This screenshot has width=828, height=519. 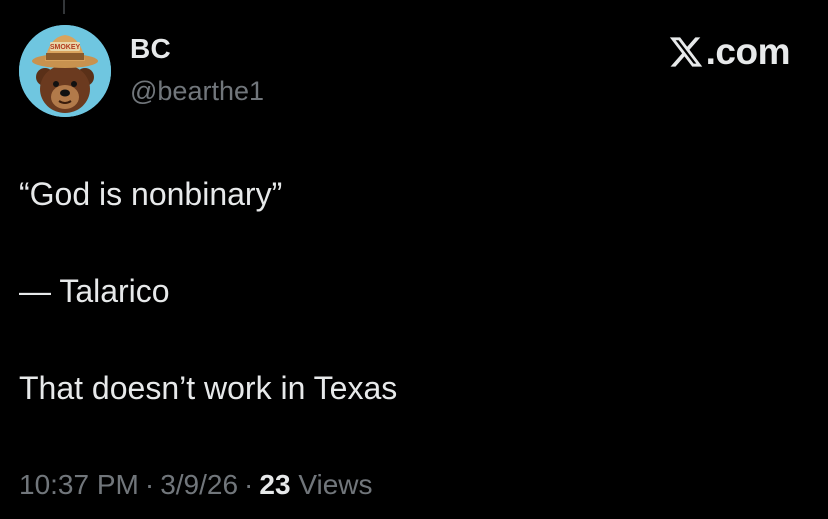 What do you see at coordinates (208, 388) in the screenshot?
I see `tweet-text-line-3: That doesn’t work in Texas` at bounding box center [208, 388].